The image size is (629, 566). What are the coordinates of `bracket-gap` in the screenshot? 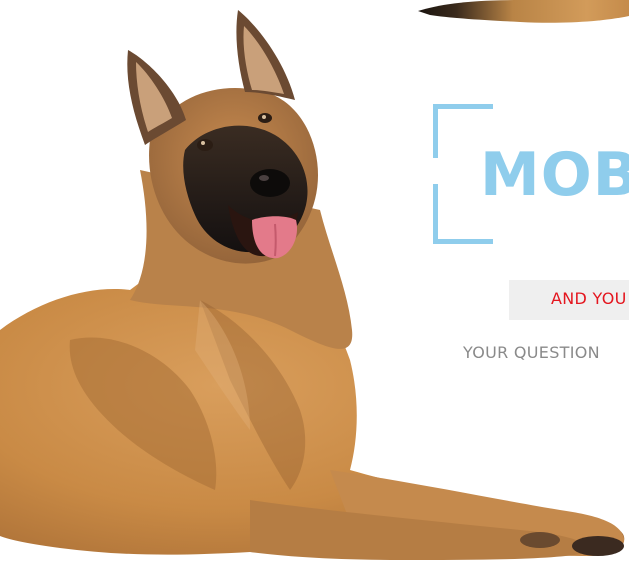 It's located at (437, 171).